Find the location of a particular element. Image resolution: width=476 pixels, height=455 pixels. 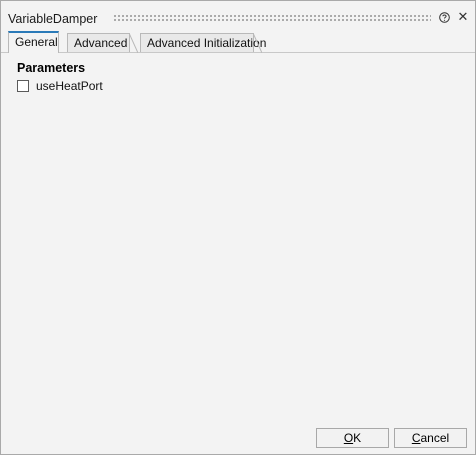

ok-button: OK is located at coordinates (352, 438).